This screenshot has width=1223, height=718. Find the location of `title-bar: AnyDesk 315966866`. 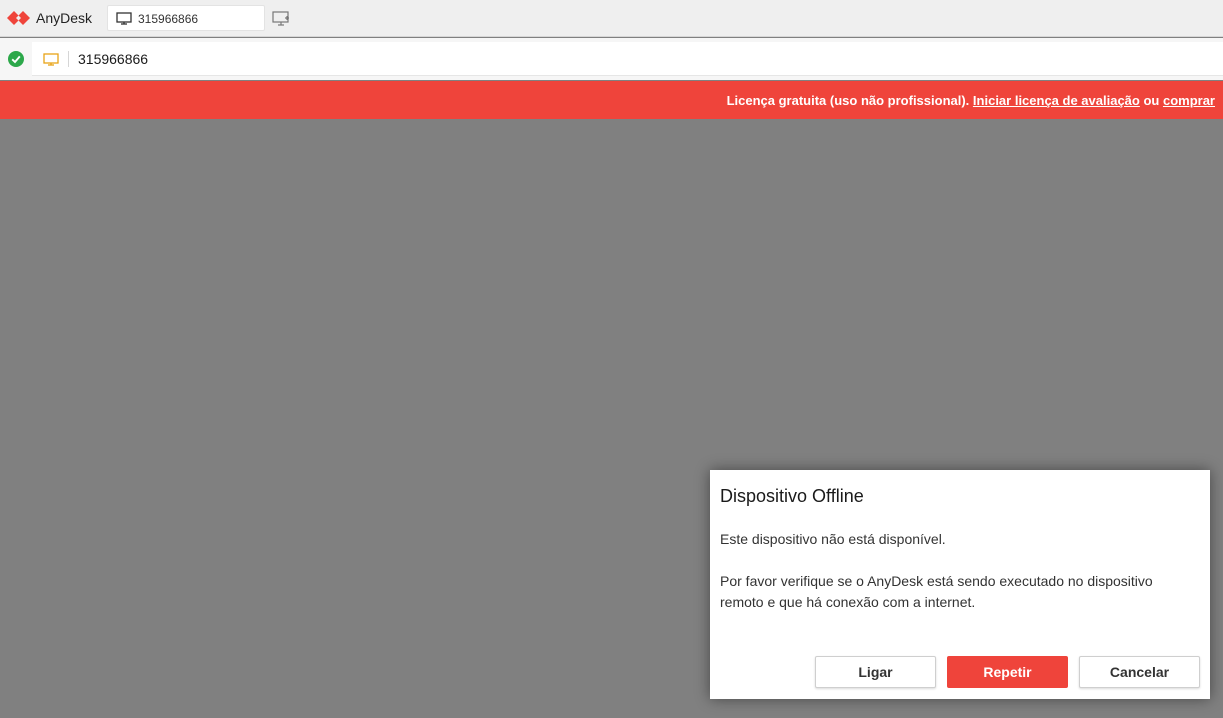

title-bar: AnyDesk 315966866 is located at coordinates (611, 18).